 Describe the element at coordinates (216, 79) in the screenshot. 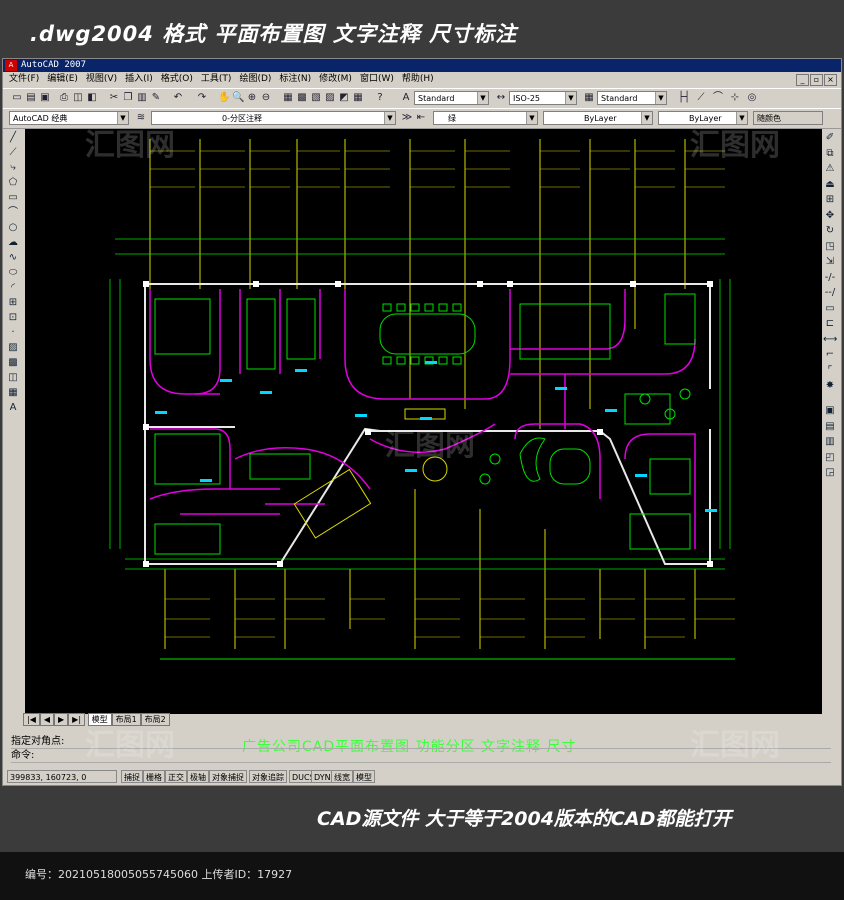

I see `menu-item: 工具(T)` at that location.